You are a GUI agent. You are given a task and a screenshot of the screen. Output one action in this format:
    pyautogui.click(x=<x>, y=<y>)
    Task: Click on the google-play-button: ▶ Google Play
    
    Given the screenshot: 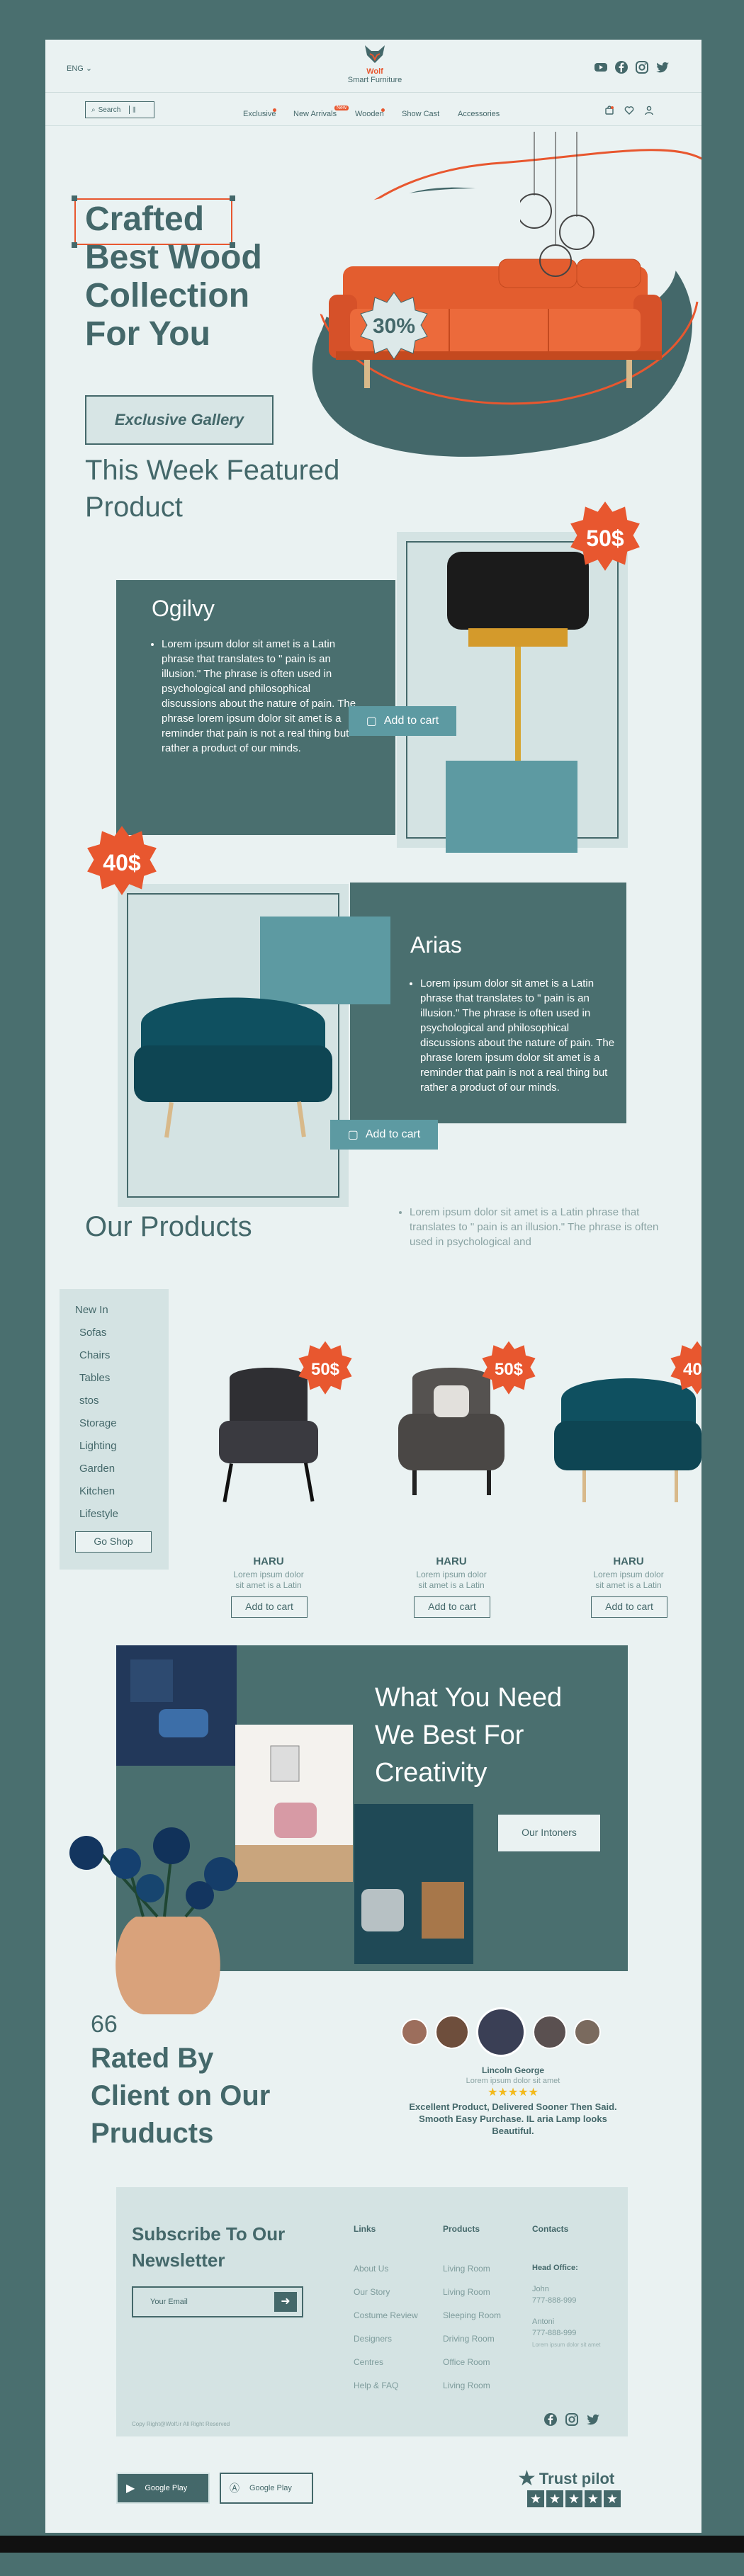 What is the action you would take?
    pyautogui.click(x=163, y=2488)
    